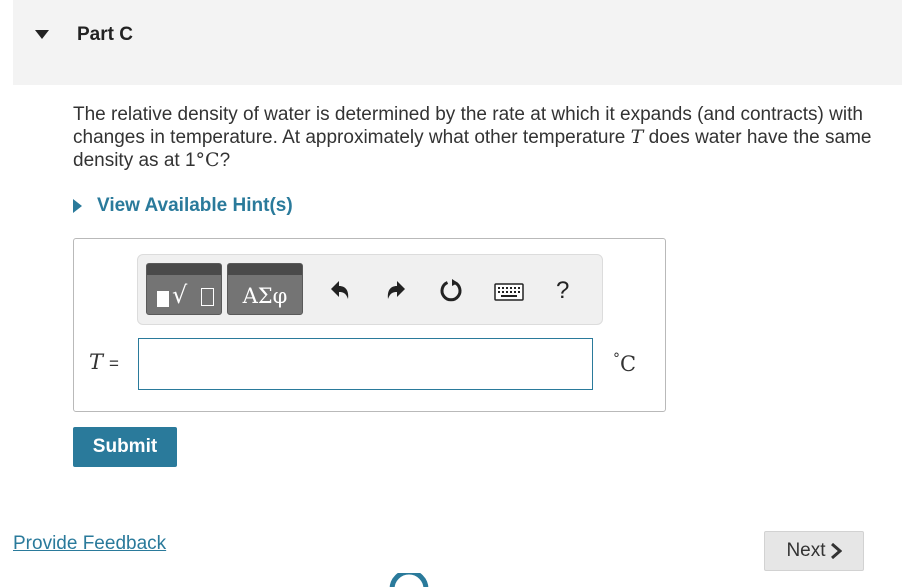 The image size is (902, 587). Describe the element at coordinates (180, 295) in the screenshot. I see `templates-sqrt-icon: √` at that location.